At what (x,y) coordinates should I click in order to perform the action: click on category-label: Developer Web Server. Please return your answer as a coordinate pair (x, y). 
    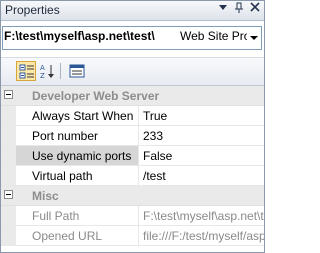
    Looking at the image, I should click on (96, 96).